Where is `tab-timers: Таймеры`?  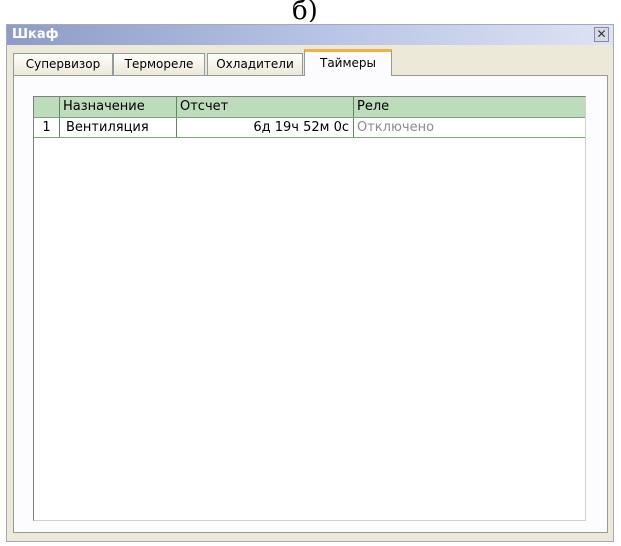
tab-timers: Таймеры is located at coordinates (348, 62).